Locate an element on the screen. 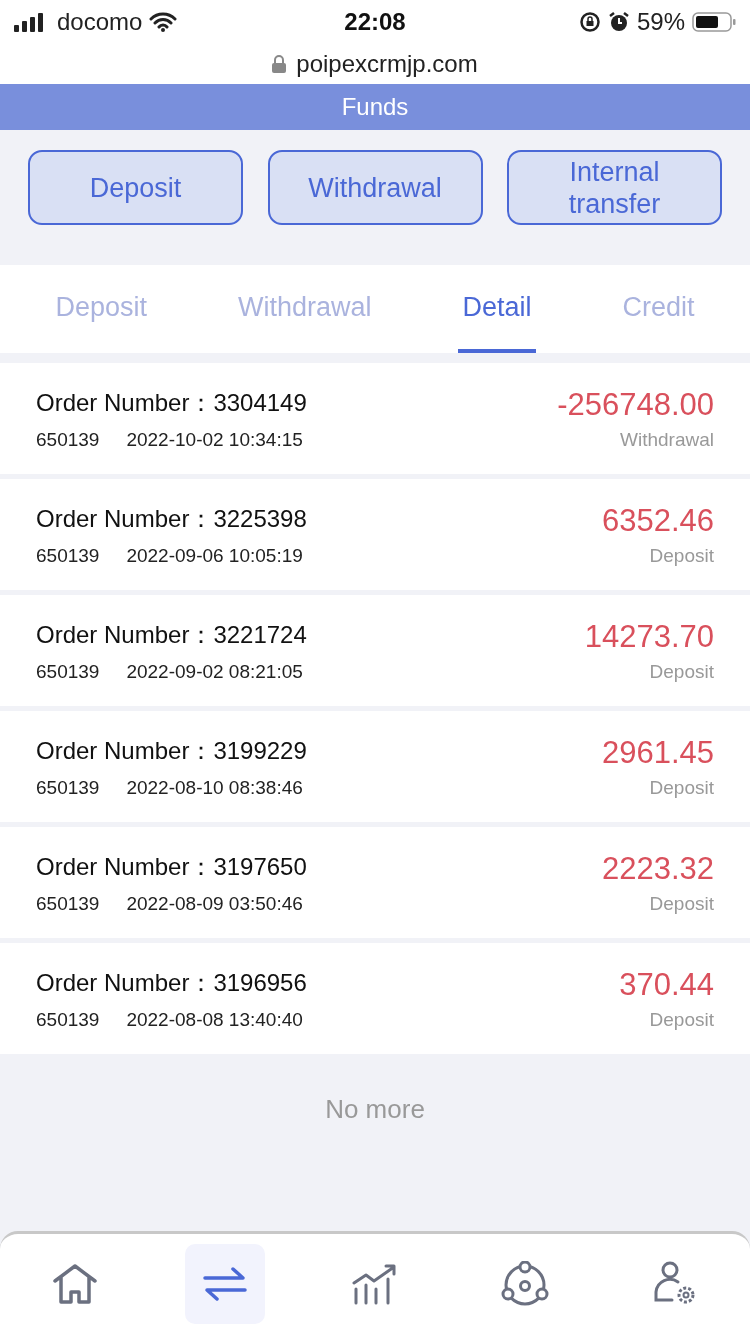 The width and height of the screenshot is (750, 1334). amount: 370.44 is located at coordinates (666, 984).